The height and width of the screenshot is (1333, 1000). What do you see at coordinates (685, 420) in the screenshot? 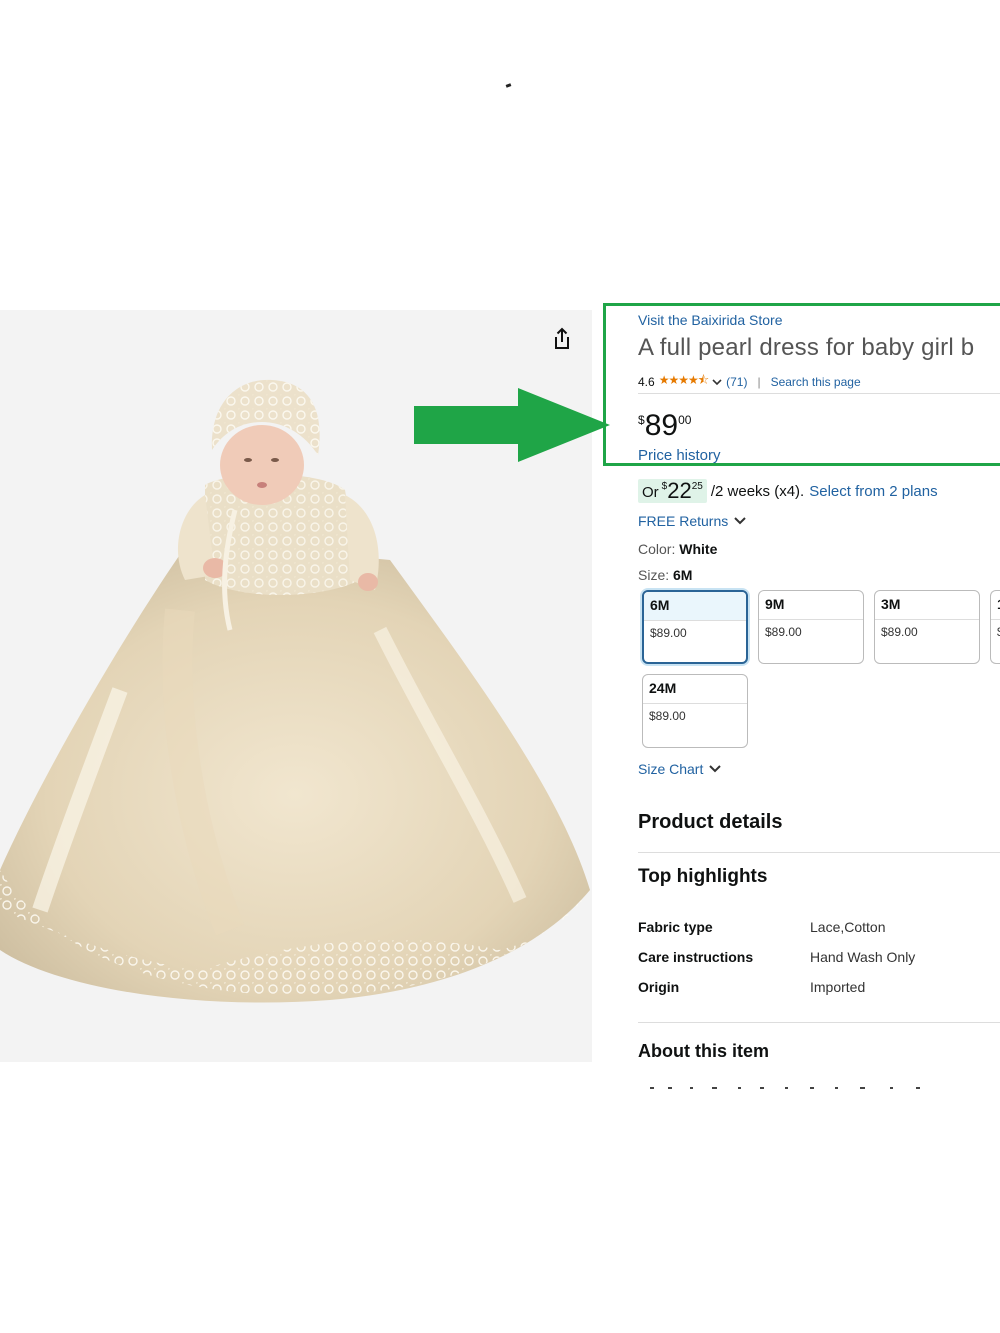
I see `price-fraction: 00` at bounding box center [685, 420].